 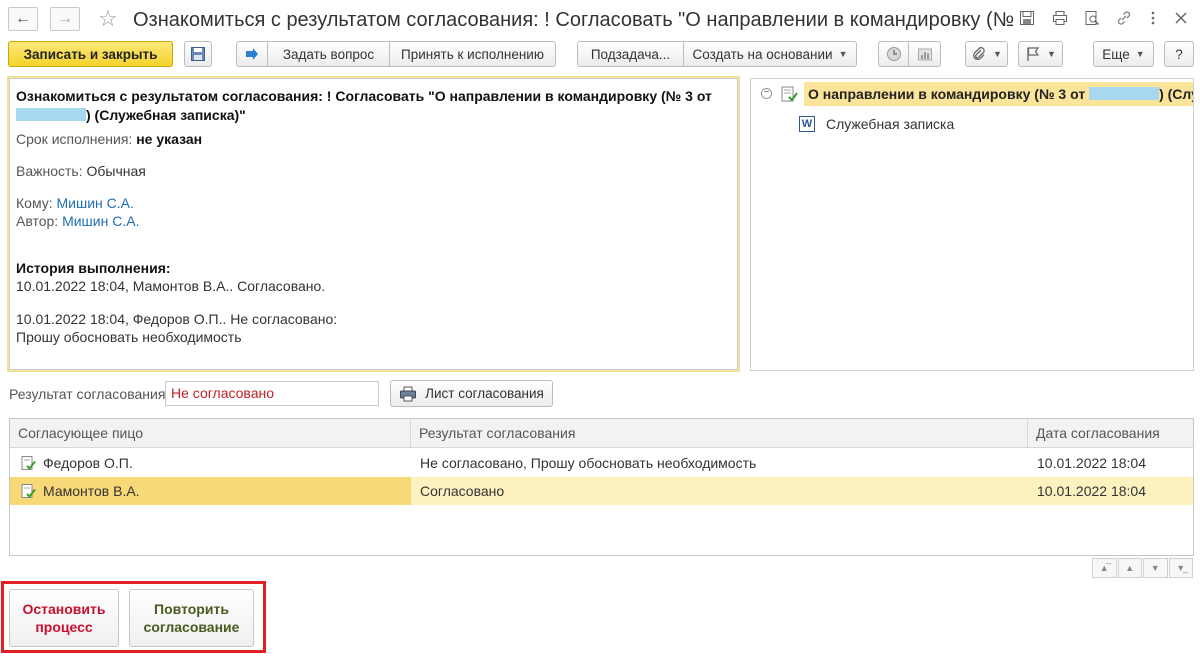 What do you see at coordinates (1104, 568) in the screenshot?
I see `scroll-top-icon: ▲̅` at bounding box center [1104, 568].